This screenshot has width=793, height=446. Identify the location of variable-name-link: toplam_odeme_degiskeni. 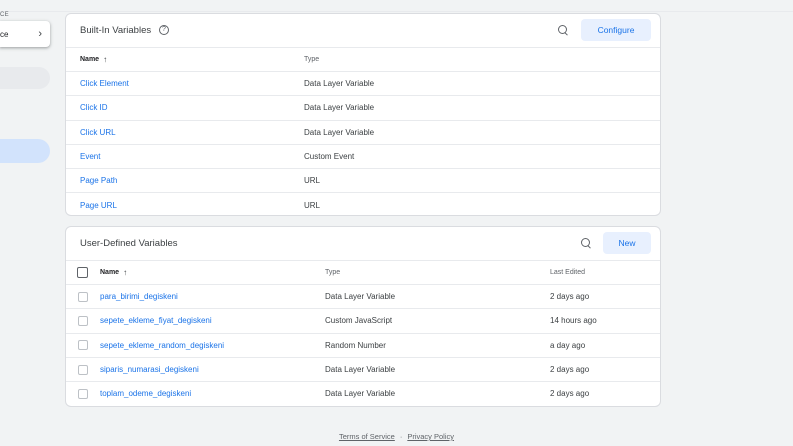
(145, 393).